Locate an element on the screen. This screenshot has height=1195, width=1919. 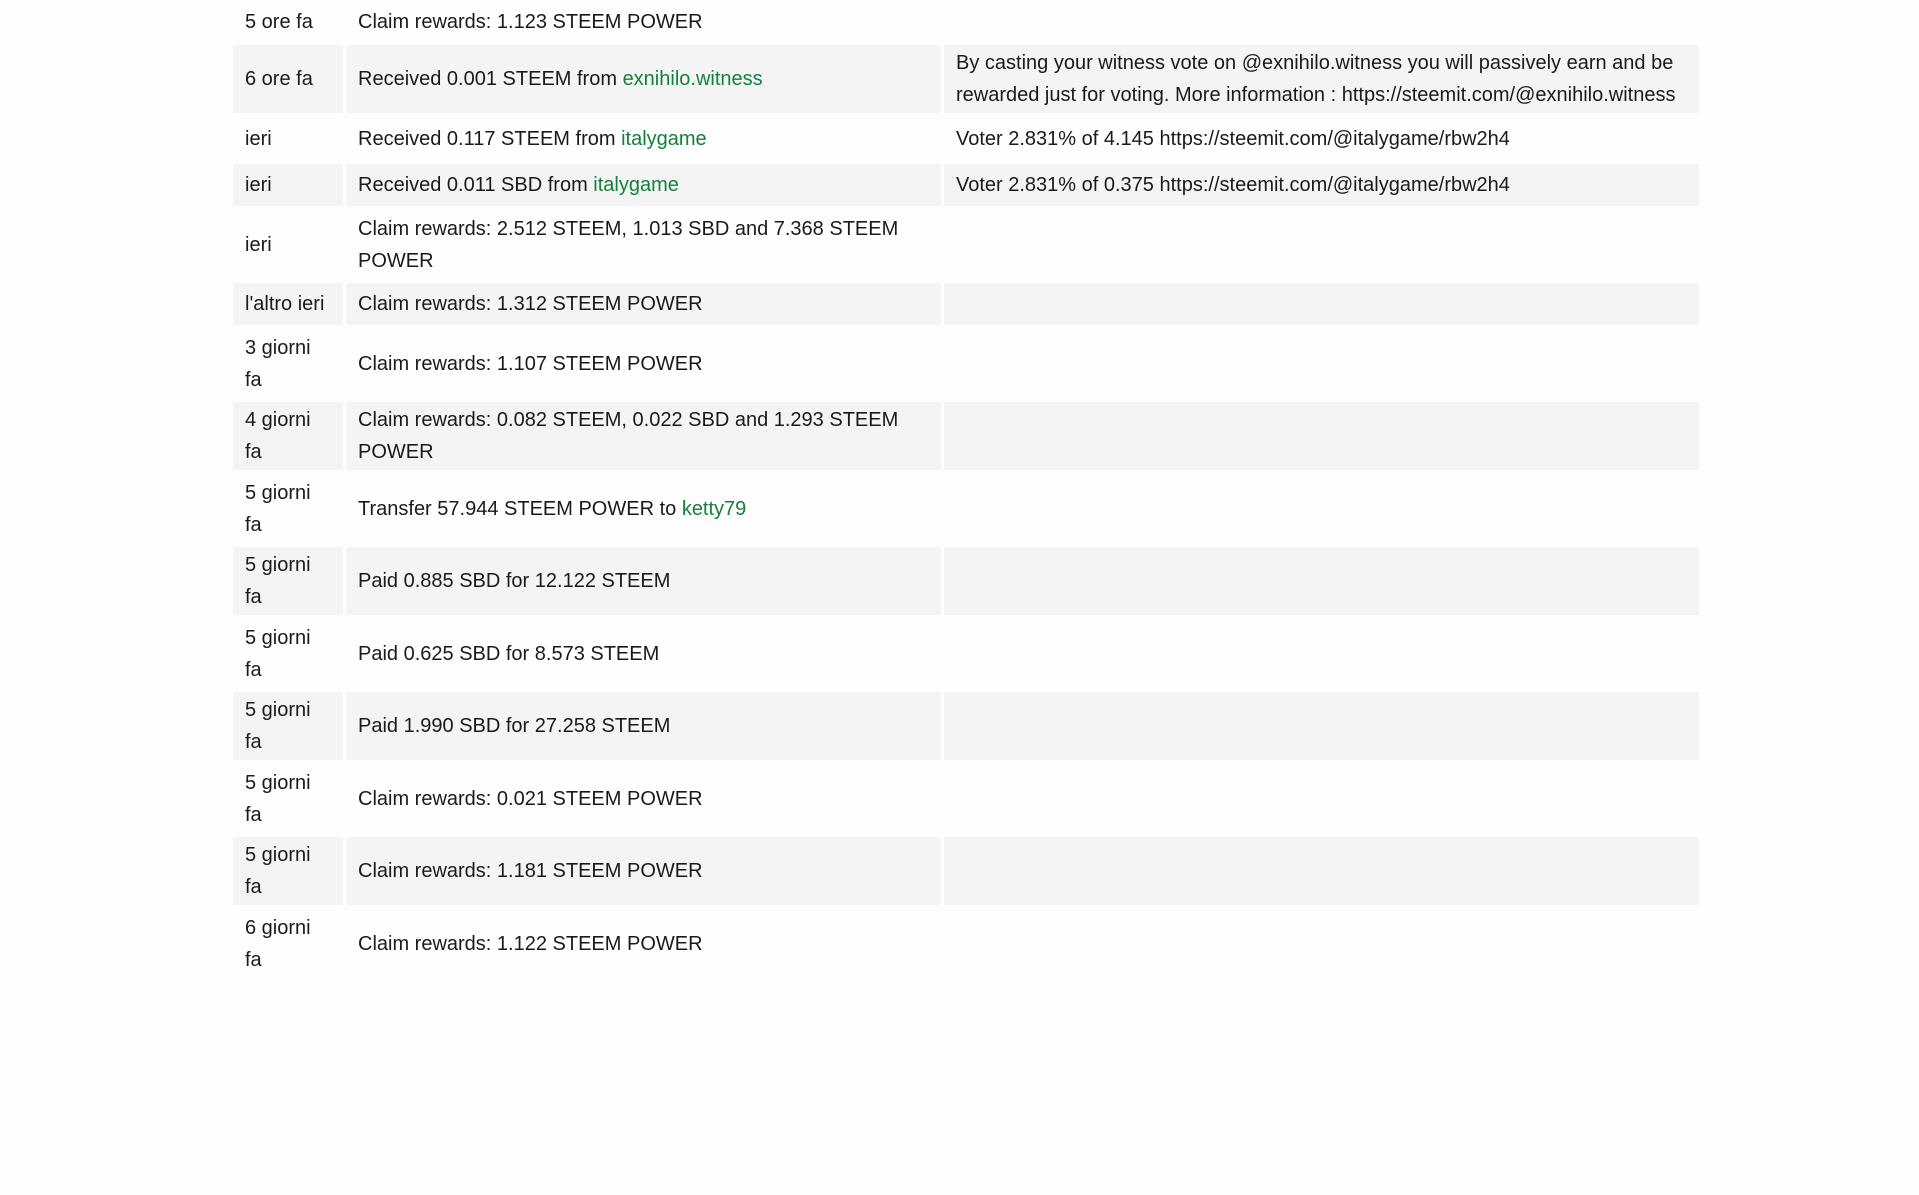
operation-cell: Received 0.011 SBD from italygame is located at coordinates (643, 185).